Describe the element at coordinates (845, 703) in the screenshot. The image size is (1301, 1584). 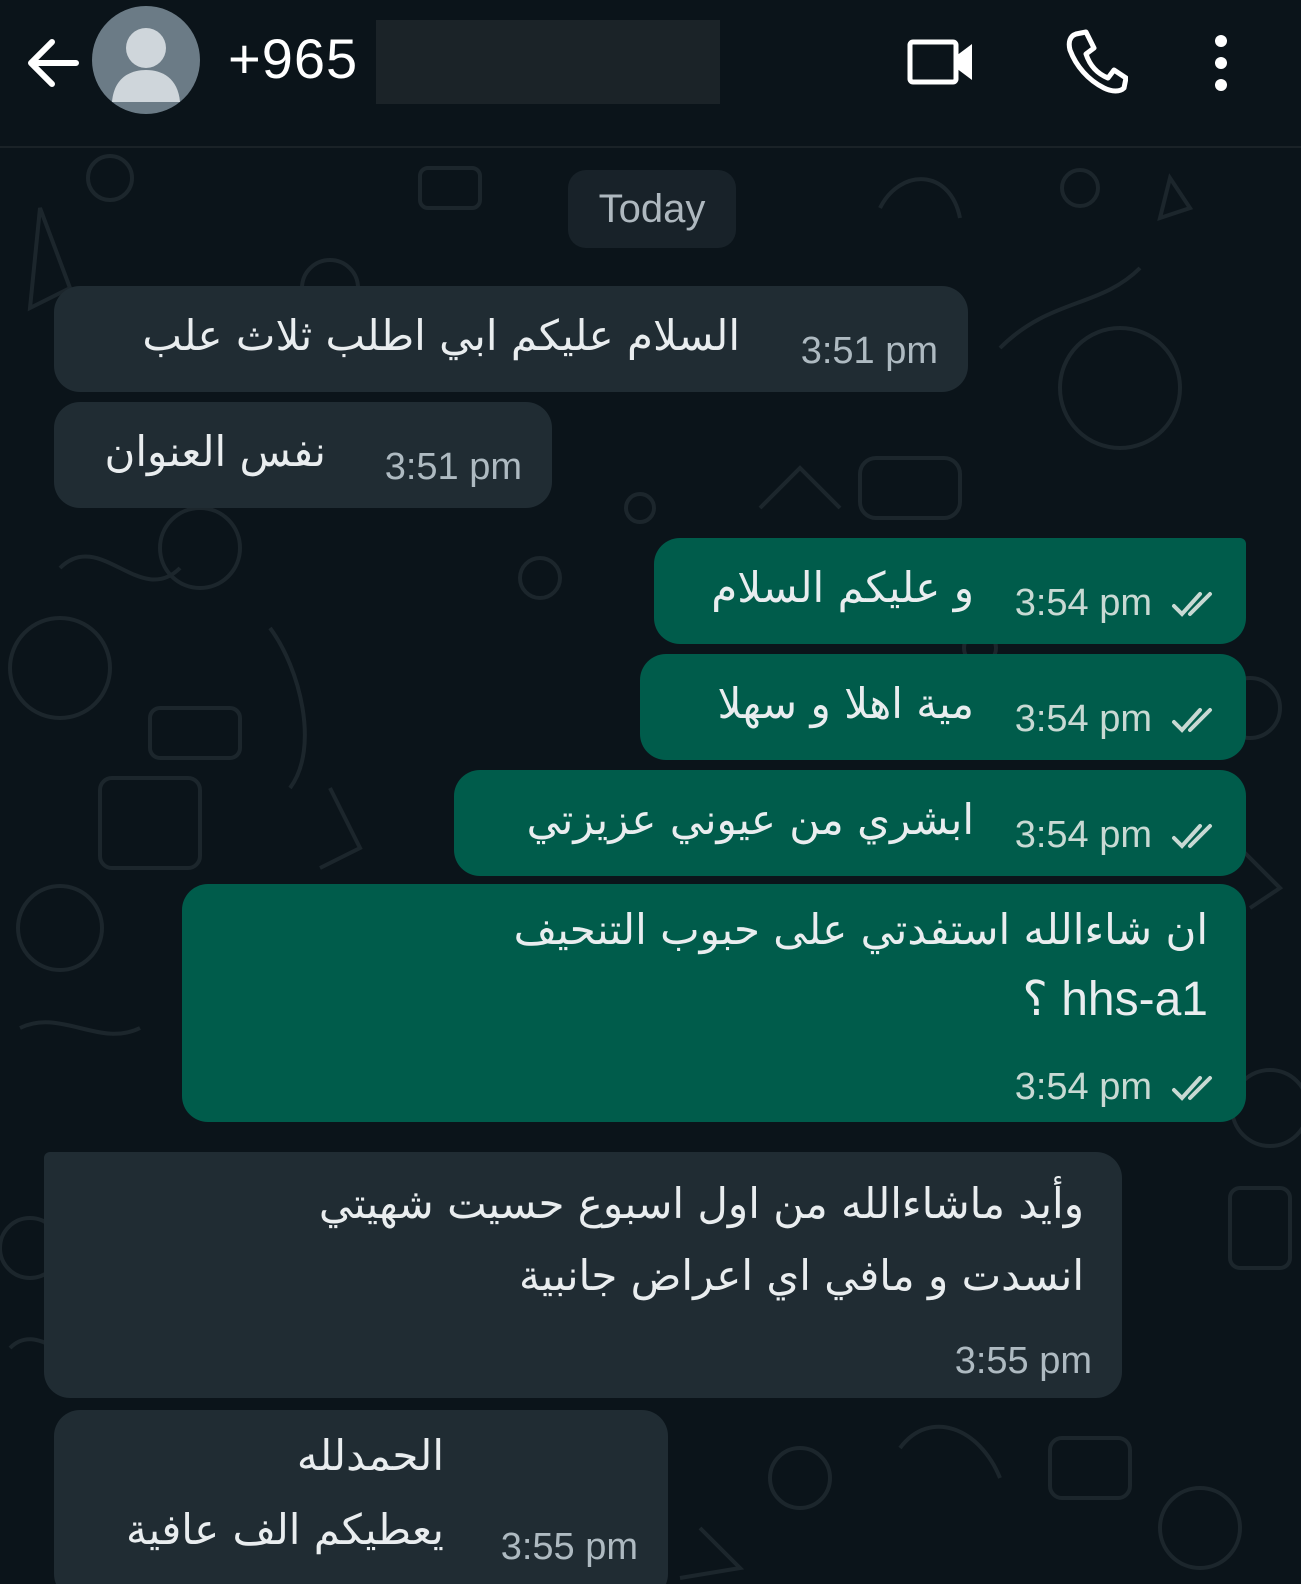
I see `message-text: مية اهلا و سهلا` at that location.